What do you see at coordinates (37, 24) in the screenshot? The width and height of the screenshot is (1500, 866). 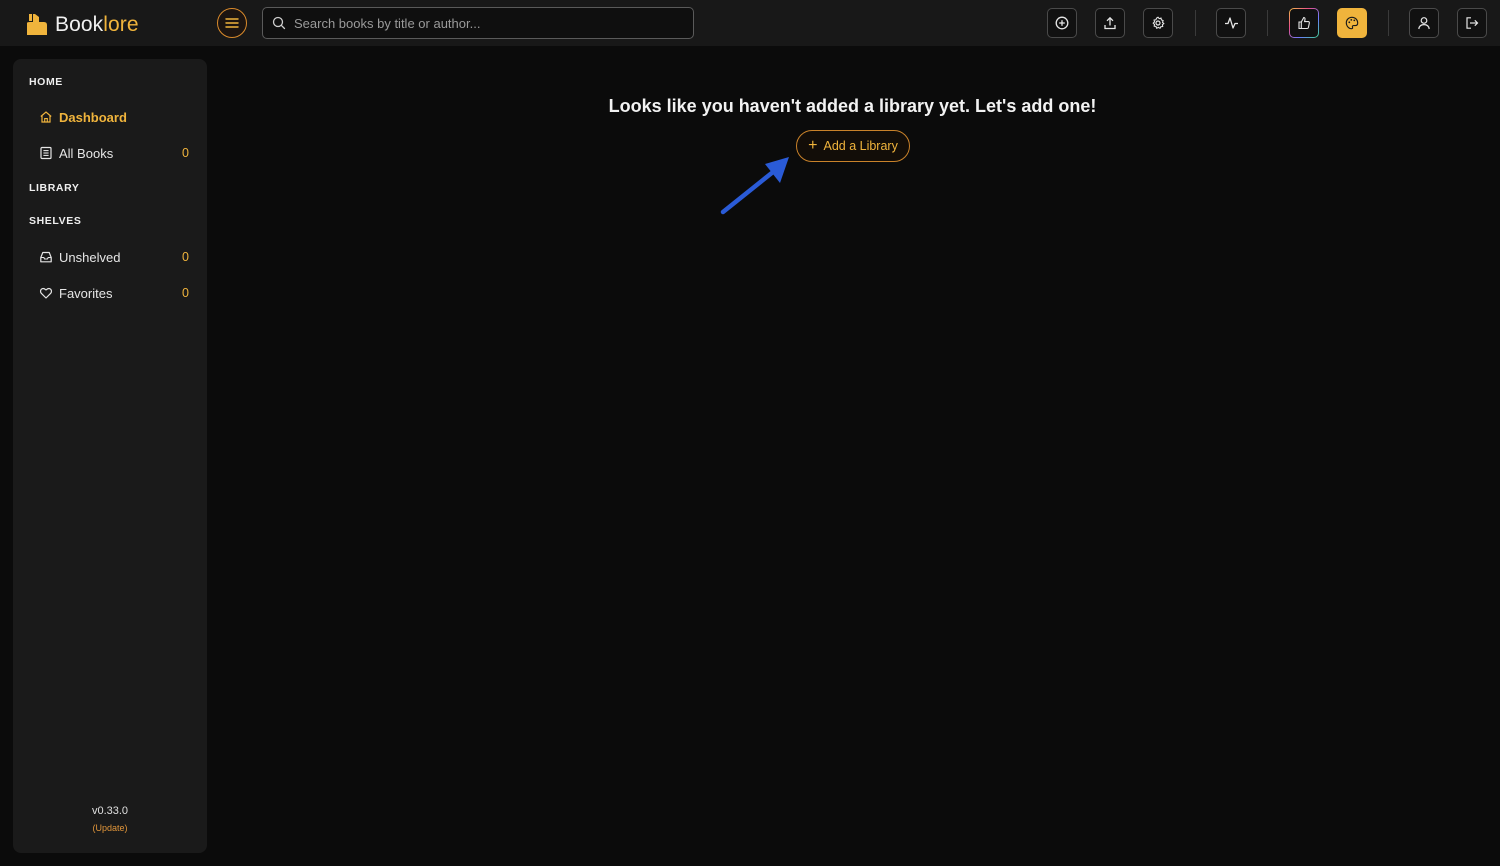 I see `logo-icon` at bounding box center [37, 24].